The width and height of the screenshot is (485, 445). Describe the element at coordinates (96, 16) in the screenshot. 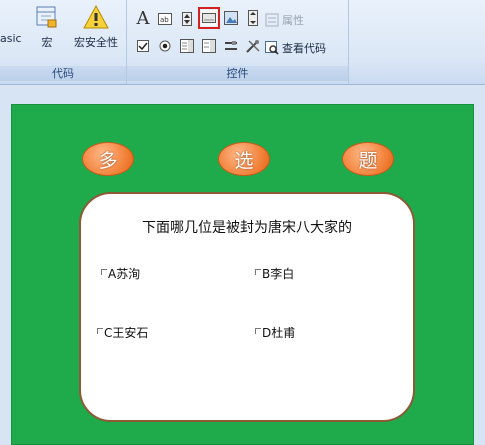

I see `warning-icon` at that location.